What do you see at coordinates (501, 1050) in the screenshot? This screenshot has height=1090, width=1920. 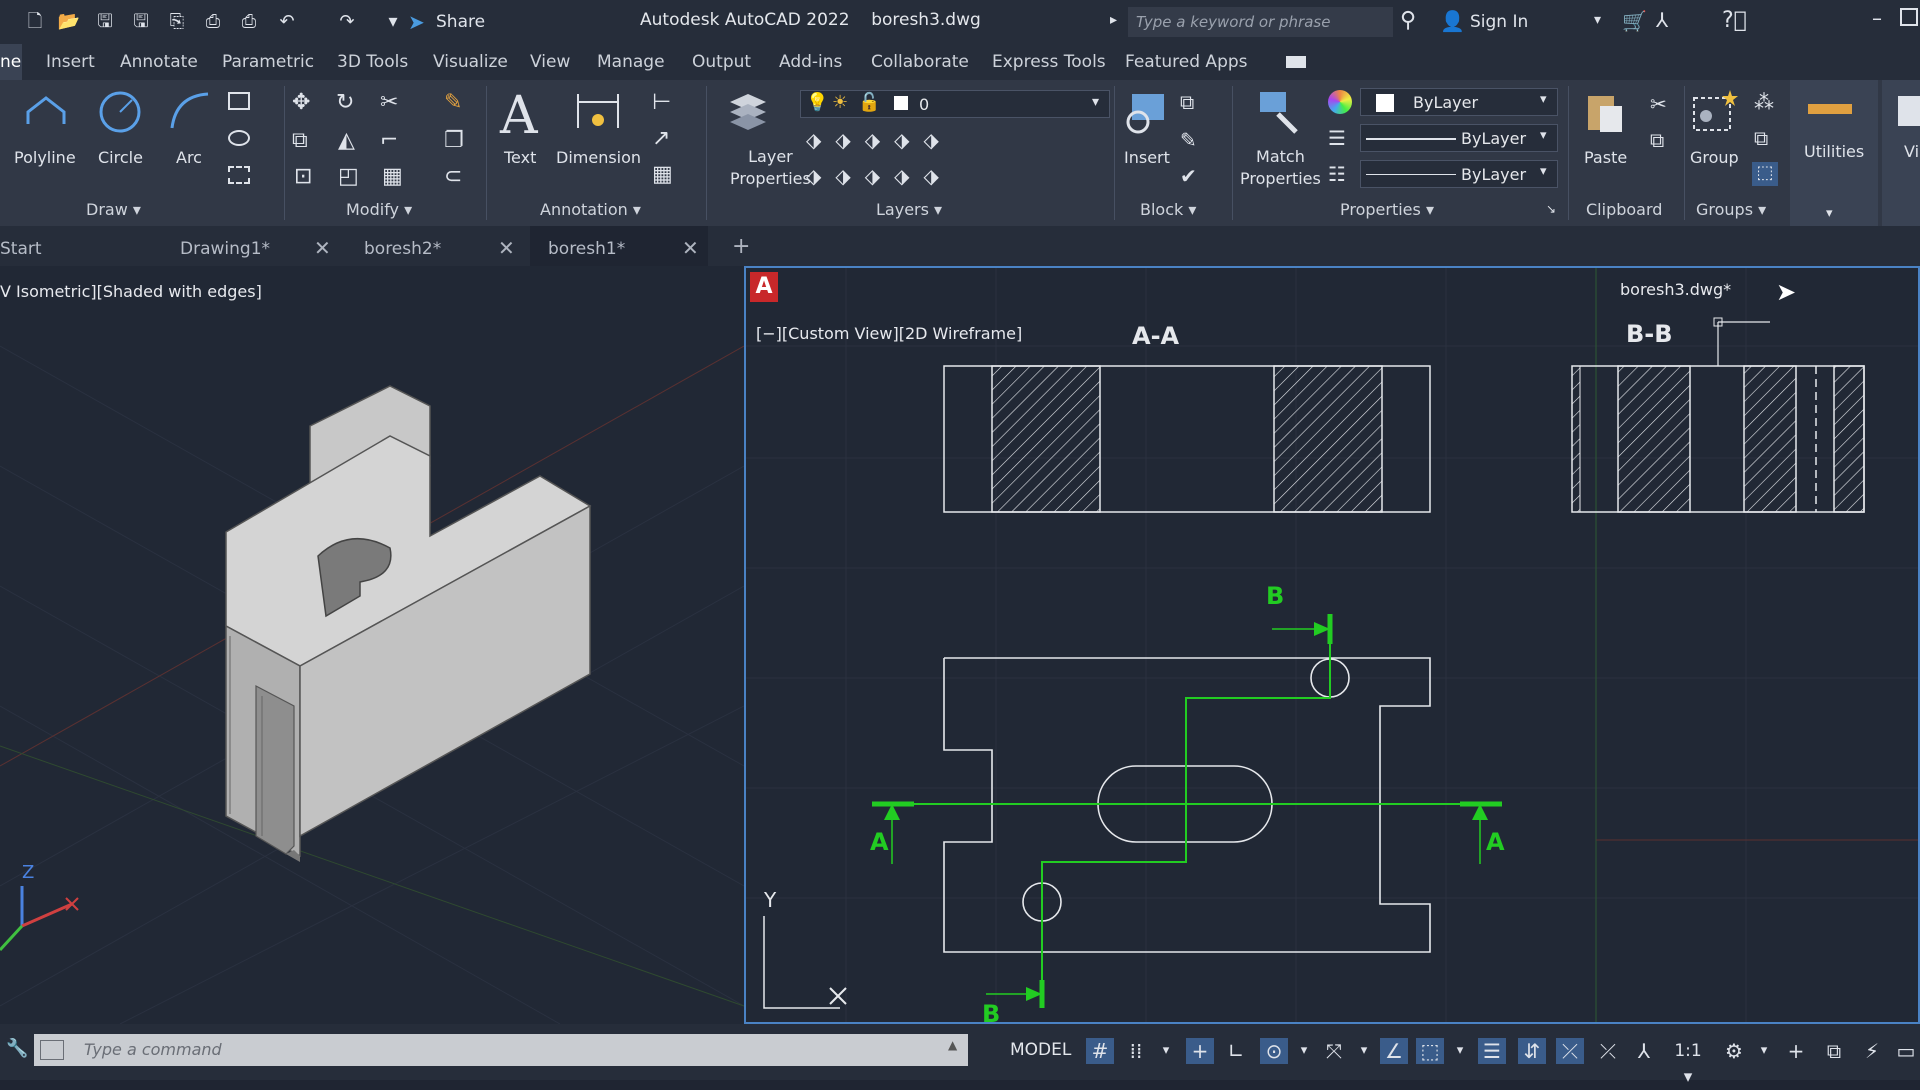 I see `command-line-input: Type a command` at bounding box center [501, 1050].